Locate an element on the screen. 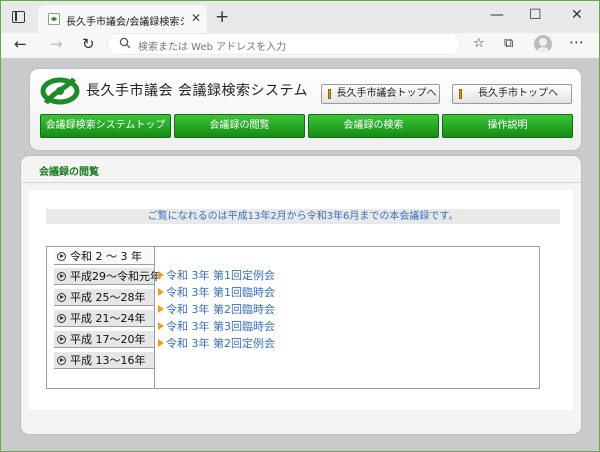 This screenshot has height=452, width=600. year-range-button: 平成 13～16年 is located at coordinates (104, 360).